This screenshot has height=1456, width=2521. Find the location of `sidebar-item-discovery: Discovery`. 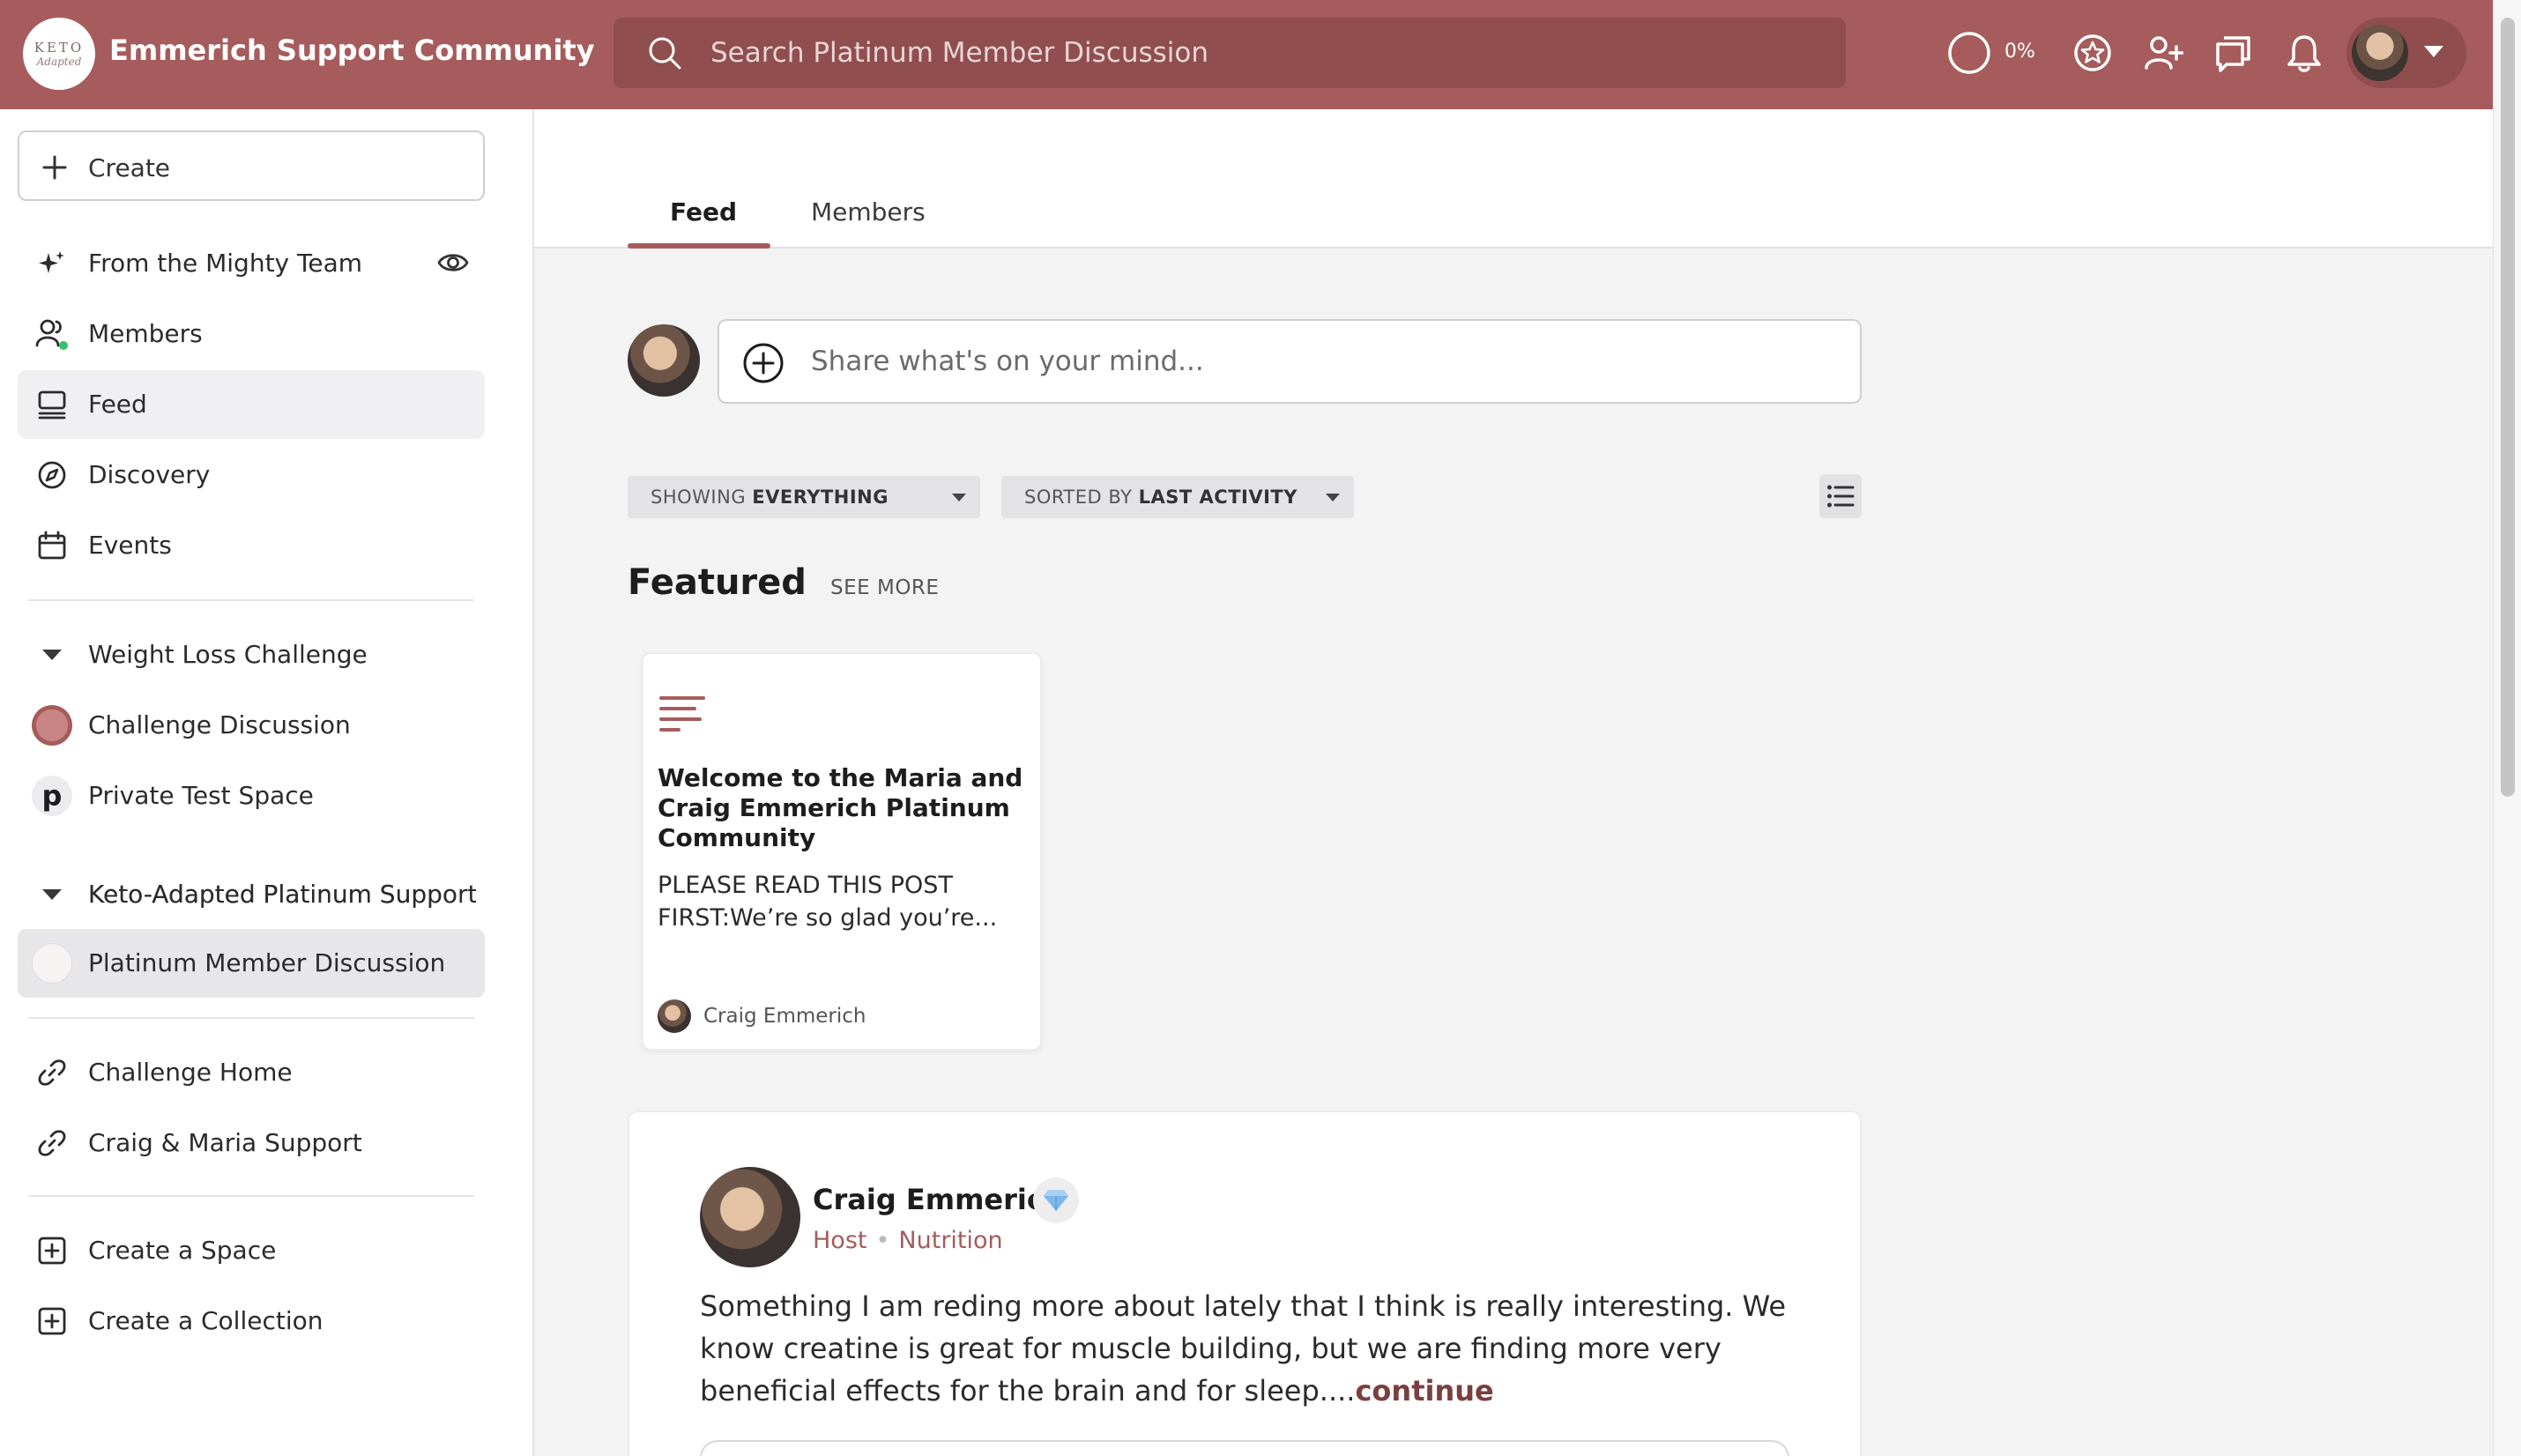

sidebar-item-discovery: Discovery is located at coordinates (251, 475).